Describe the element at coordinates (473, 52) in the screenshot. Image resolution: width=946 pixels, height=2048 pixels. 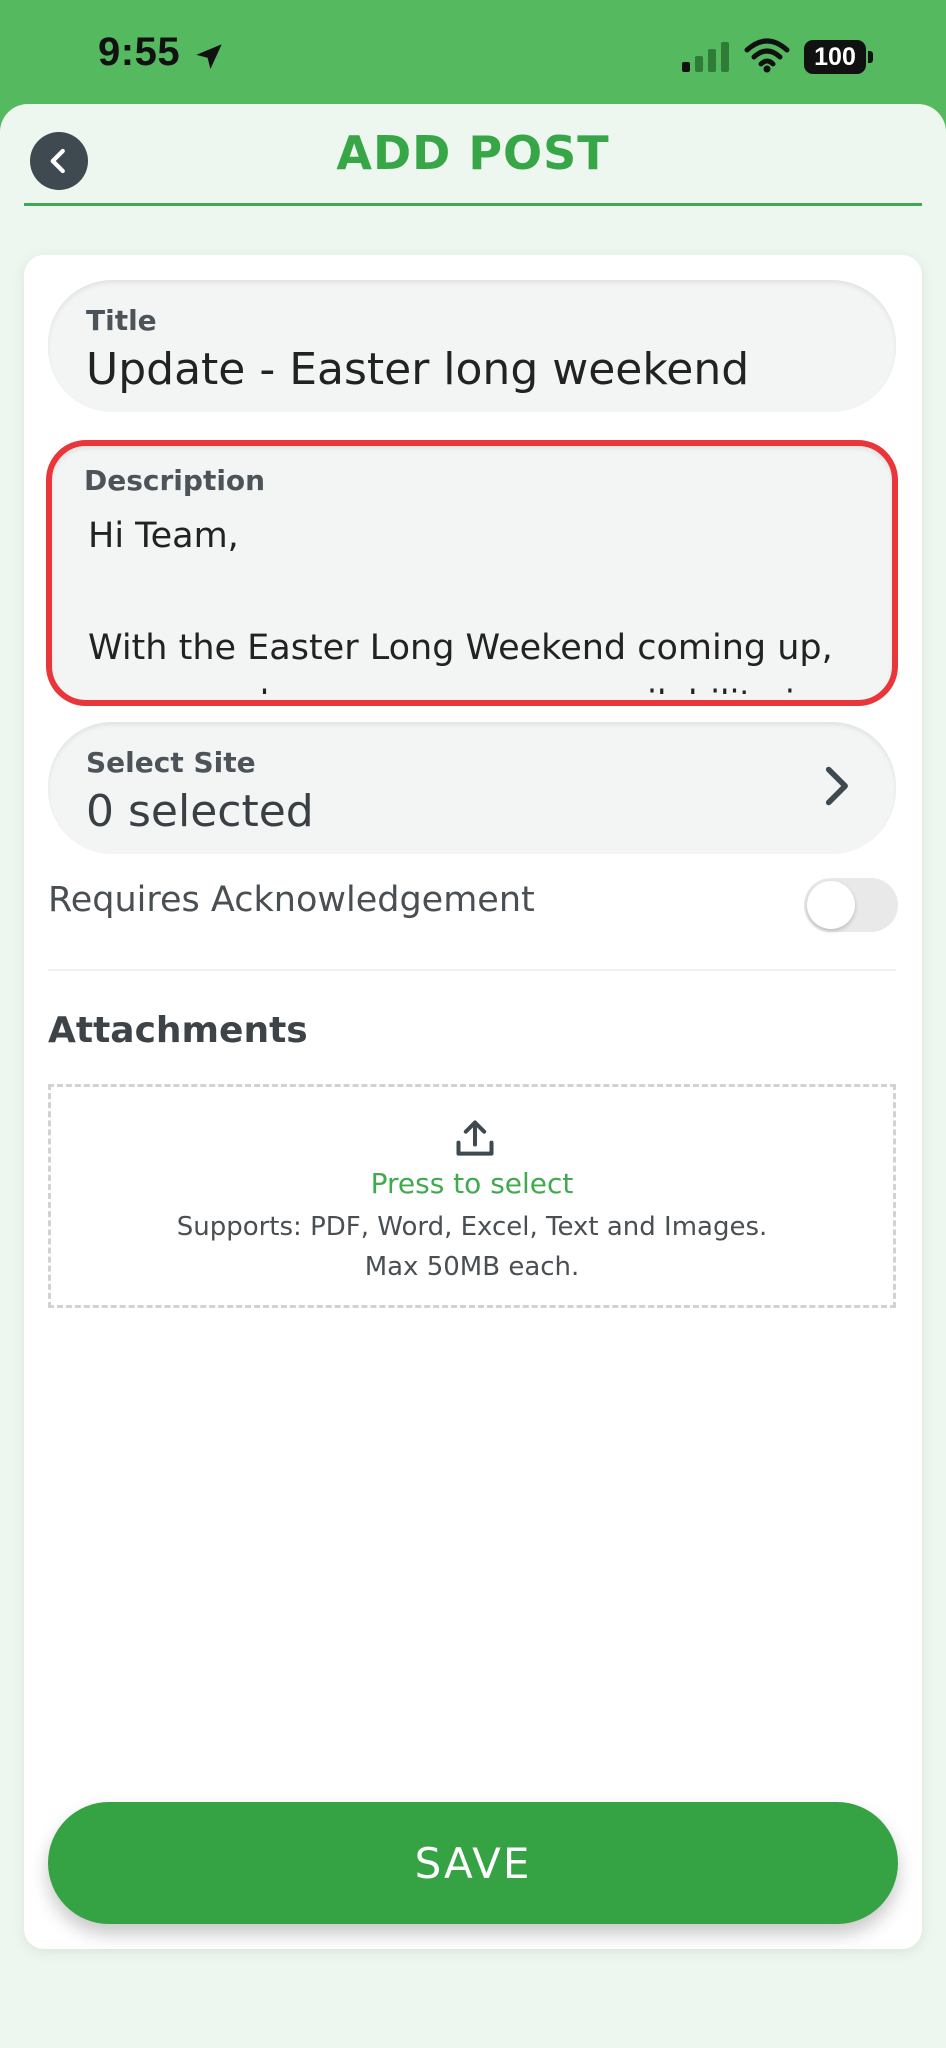
I see `status-bar: 9:55 100` at that location.